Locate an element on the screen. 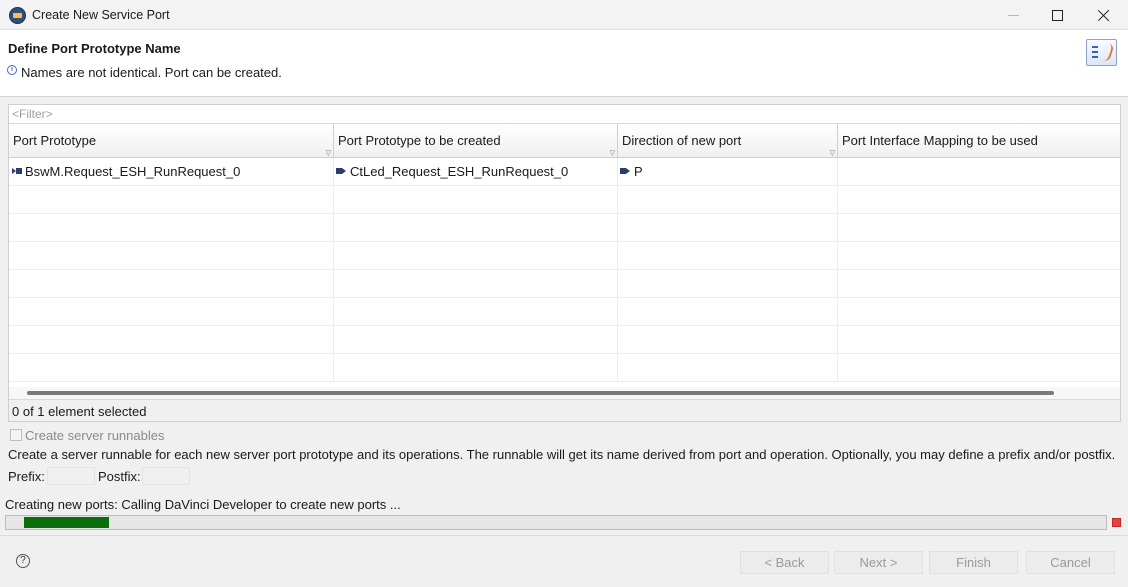 This screenshot has width=1128, height=587. prefix-field is located at coordinates (71, 476).